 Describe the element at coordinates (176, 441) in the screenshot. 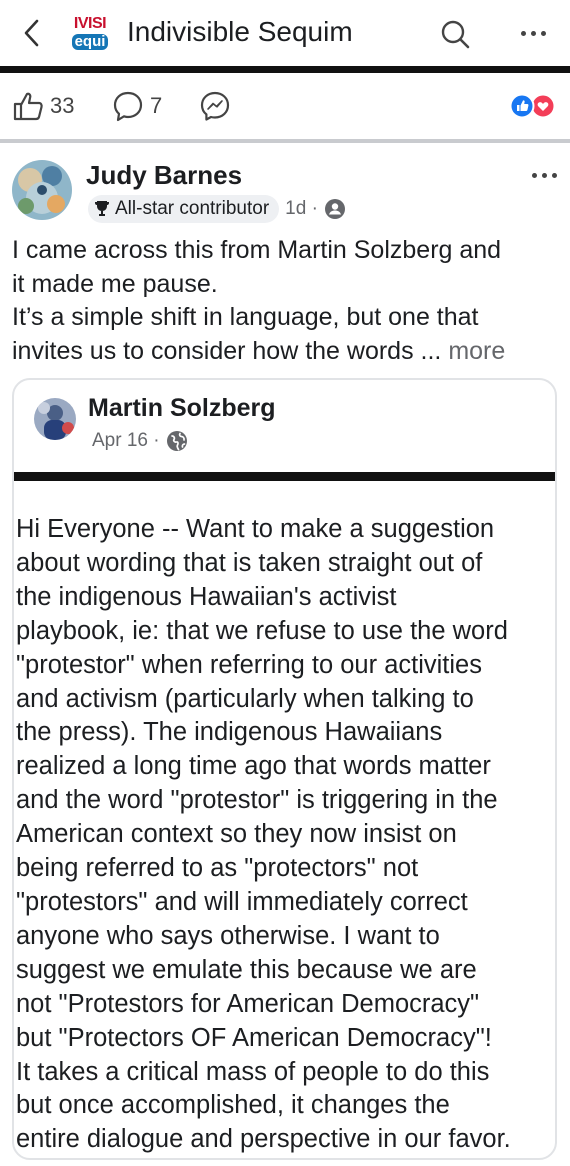

I see `globe-icon` at that location.